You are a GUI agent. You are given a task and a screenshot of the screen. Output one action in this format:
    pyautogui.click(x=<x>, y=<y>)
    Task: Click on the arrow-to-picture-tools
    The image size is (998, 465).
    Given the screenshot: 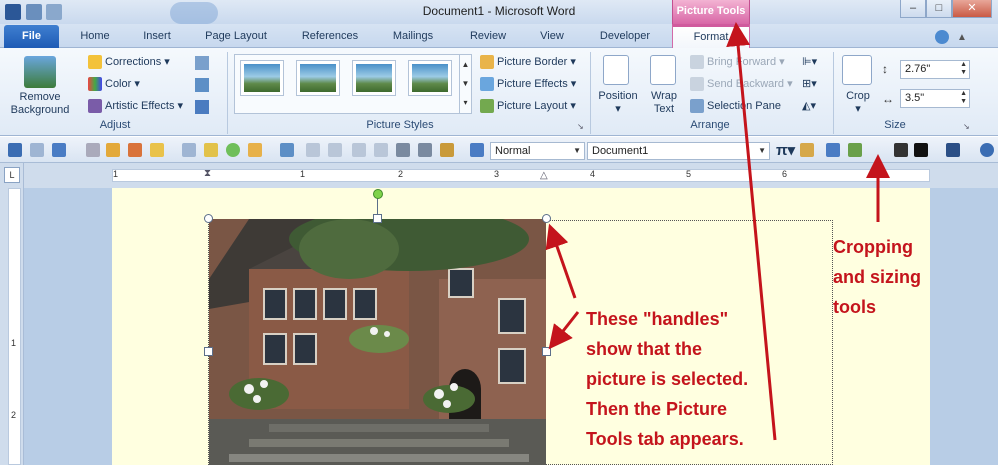 What is the action you would take?
    pyautogui.click(x=751, y=231)
    